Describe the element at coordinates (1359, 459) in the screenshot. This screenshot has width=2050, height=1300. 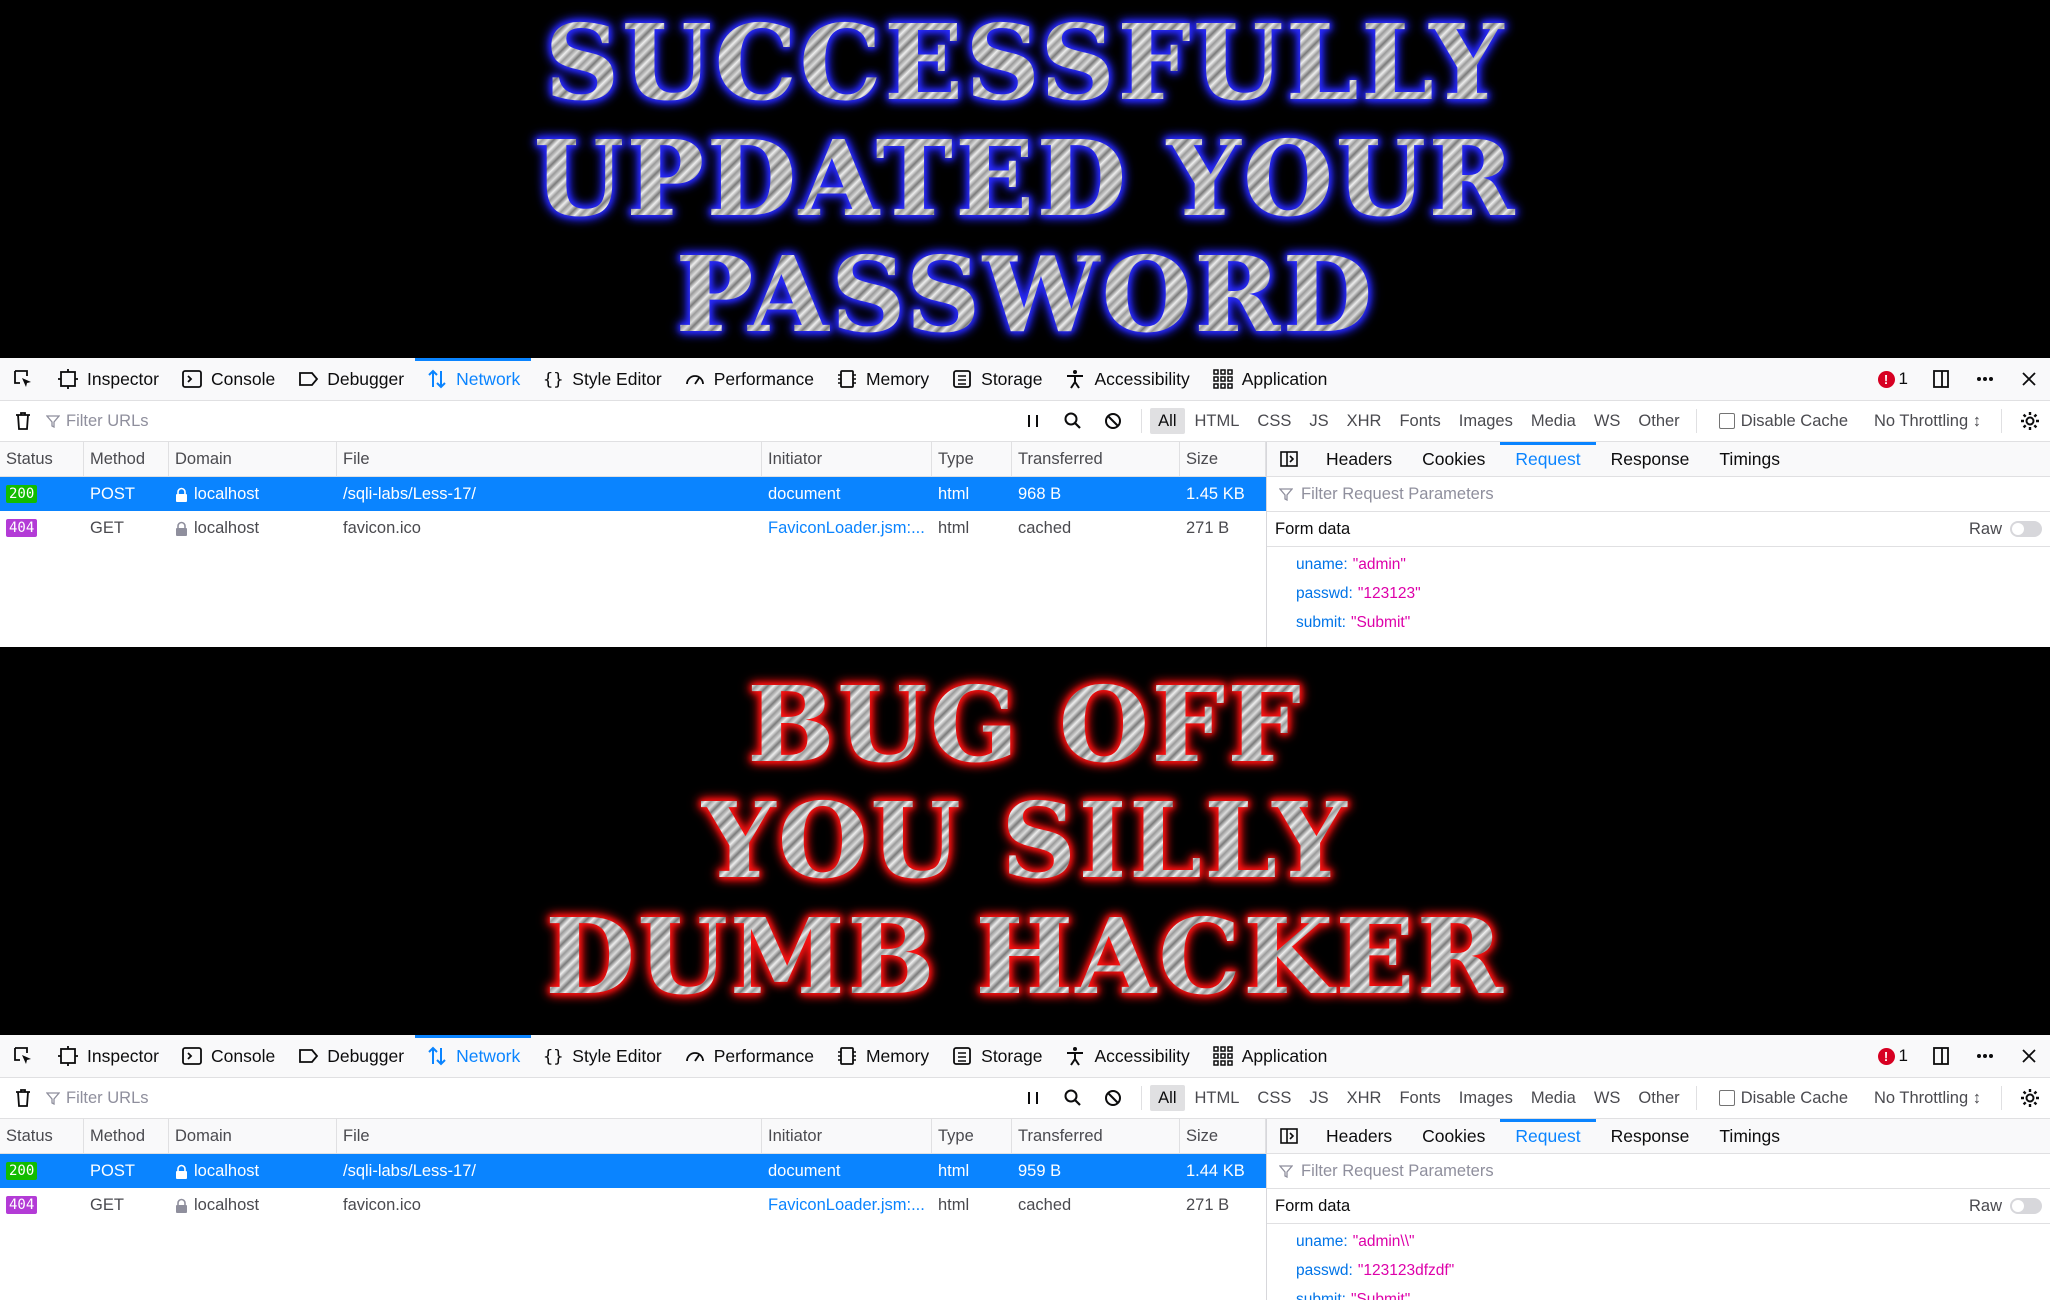
I see `detail-tab-headers: Headers` at that location.